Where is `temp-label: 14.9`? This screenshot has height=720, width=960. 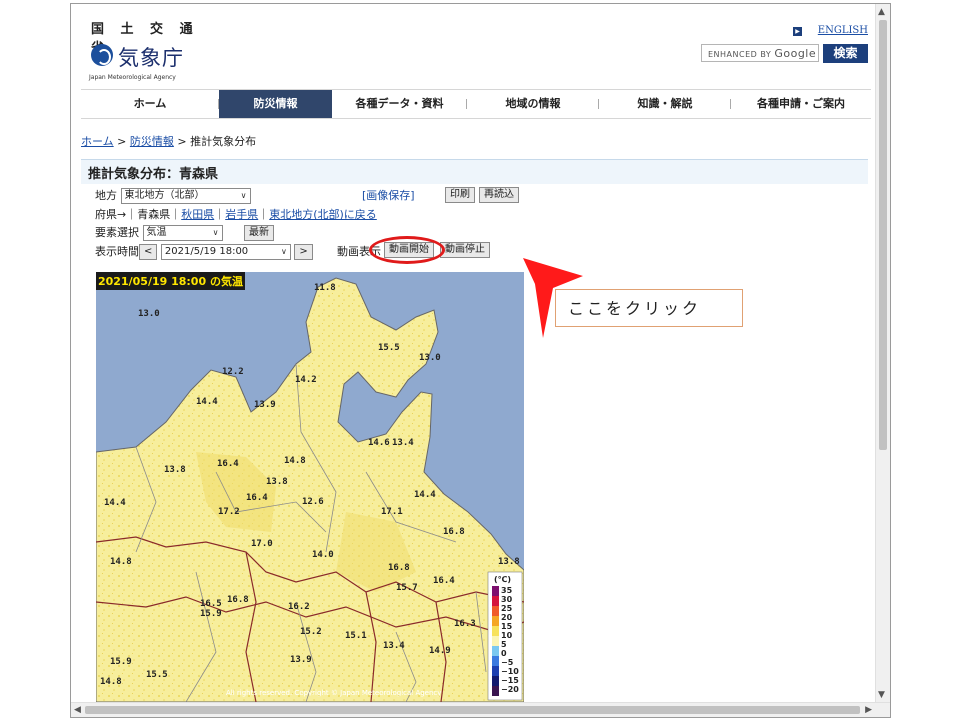 temp-label: 14.9 is located at coordinates (440, 651).